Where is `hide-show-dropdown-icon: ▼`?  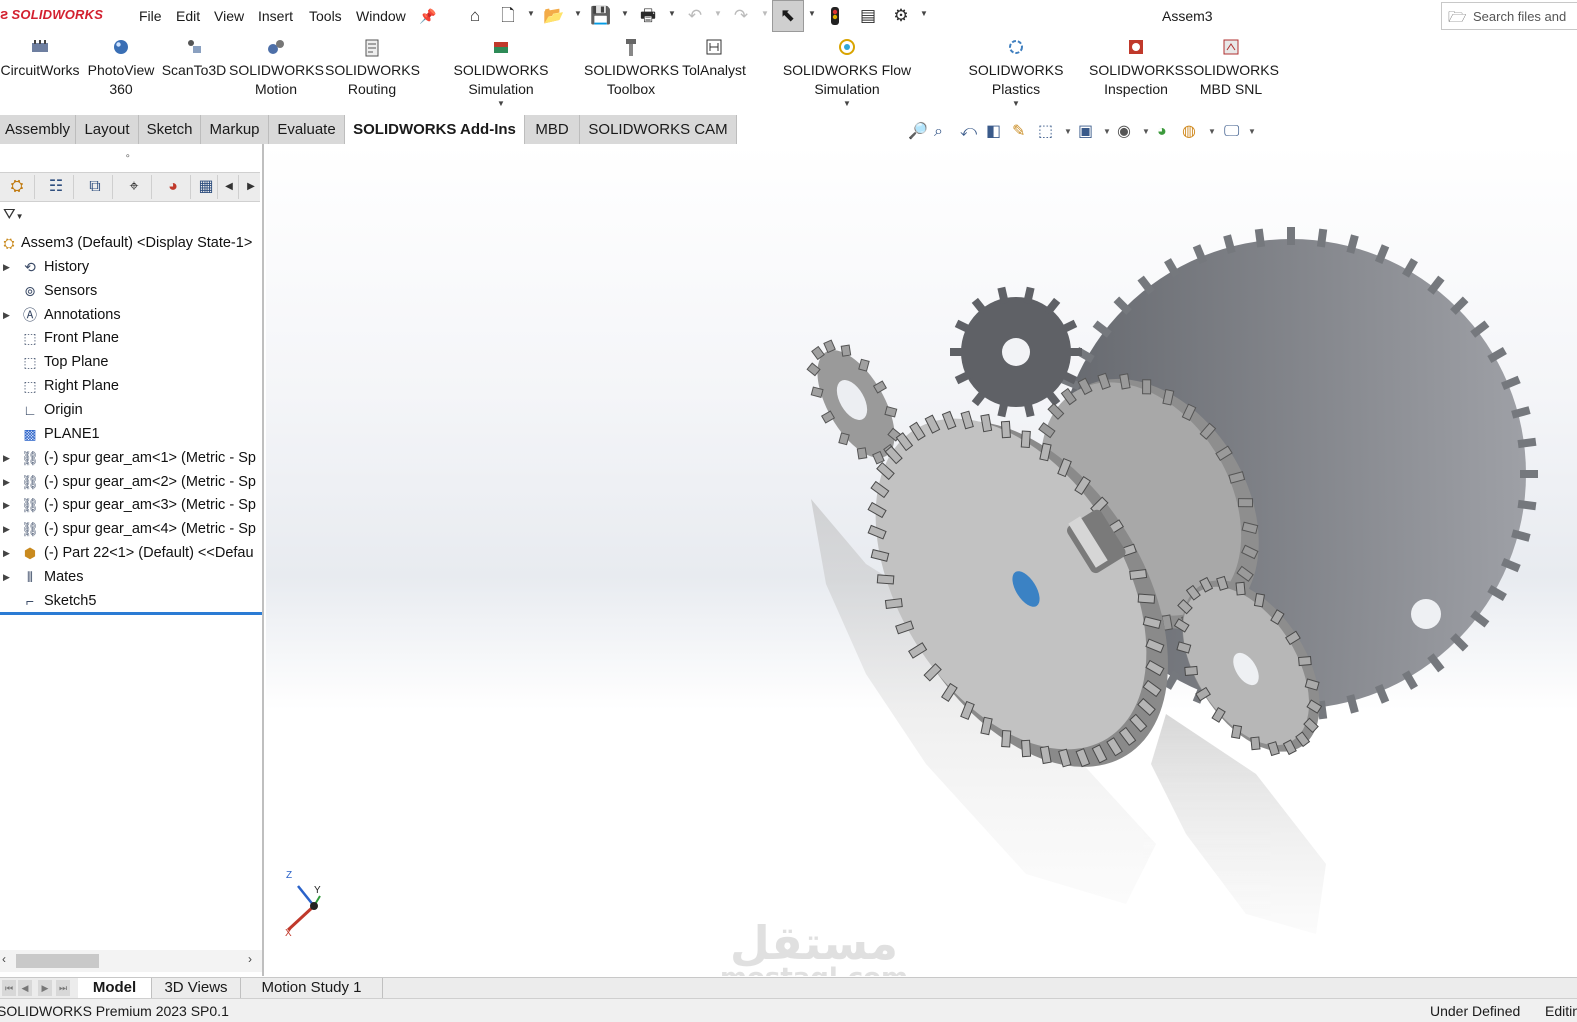 hide-show-dropdown-icon: ▼ is located at coordinates (1146, 132).